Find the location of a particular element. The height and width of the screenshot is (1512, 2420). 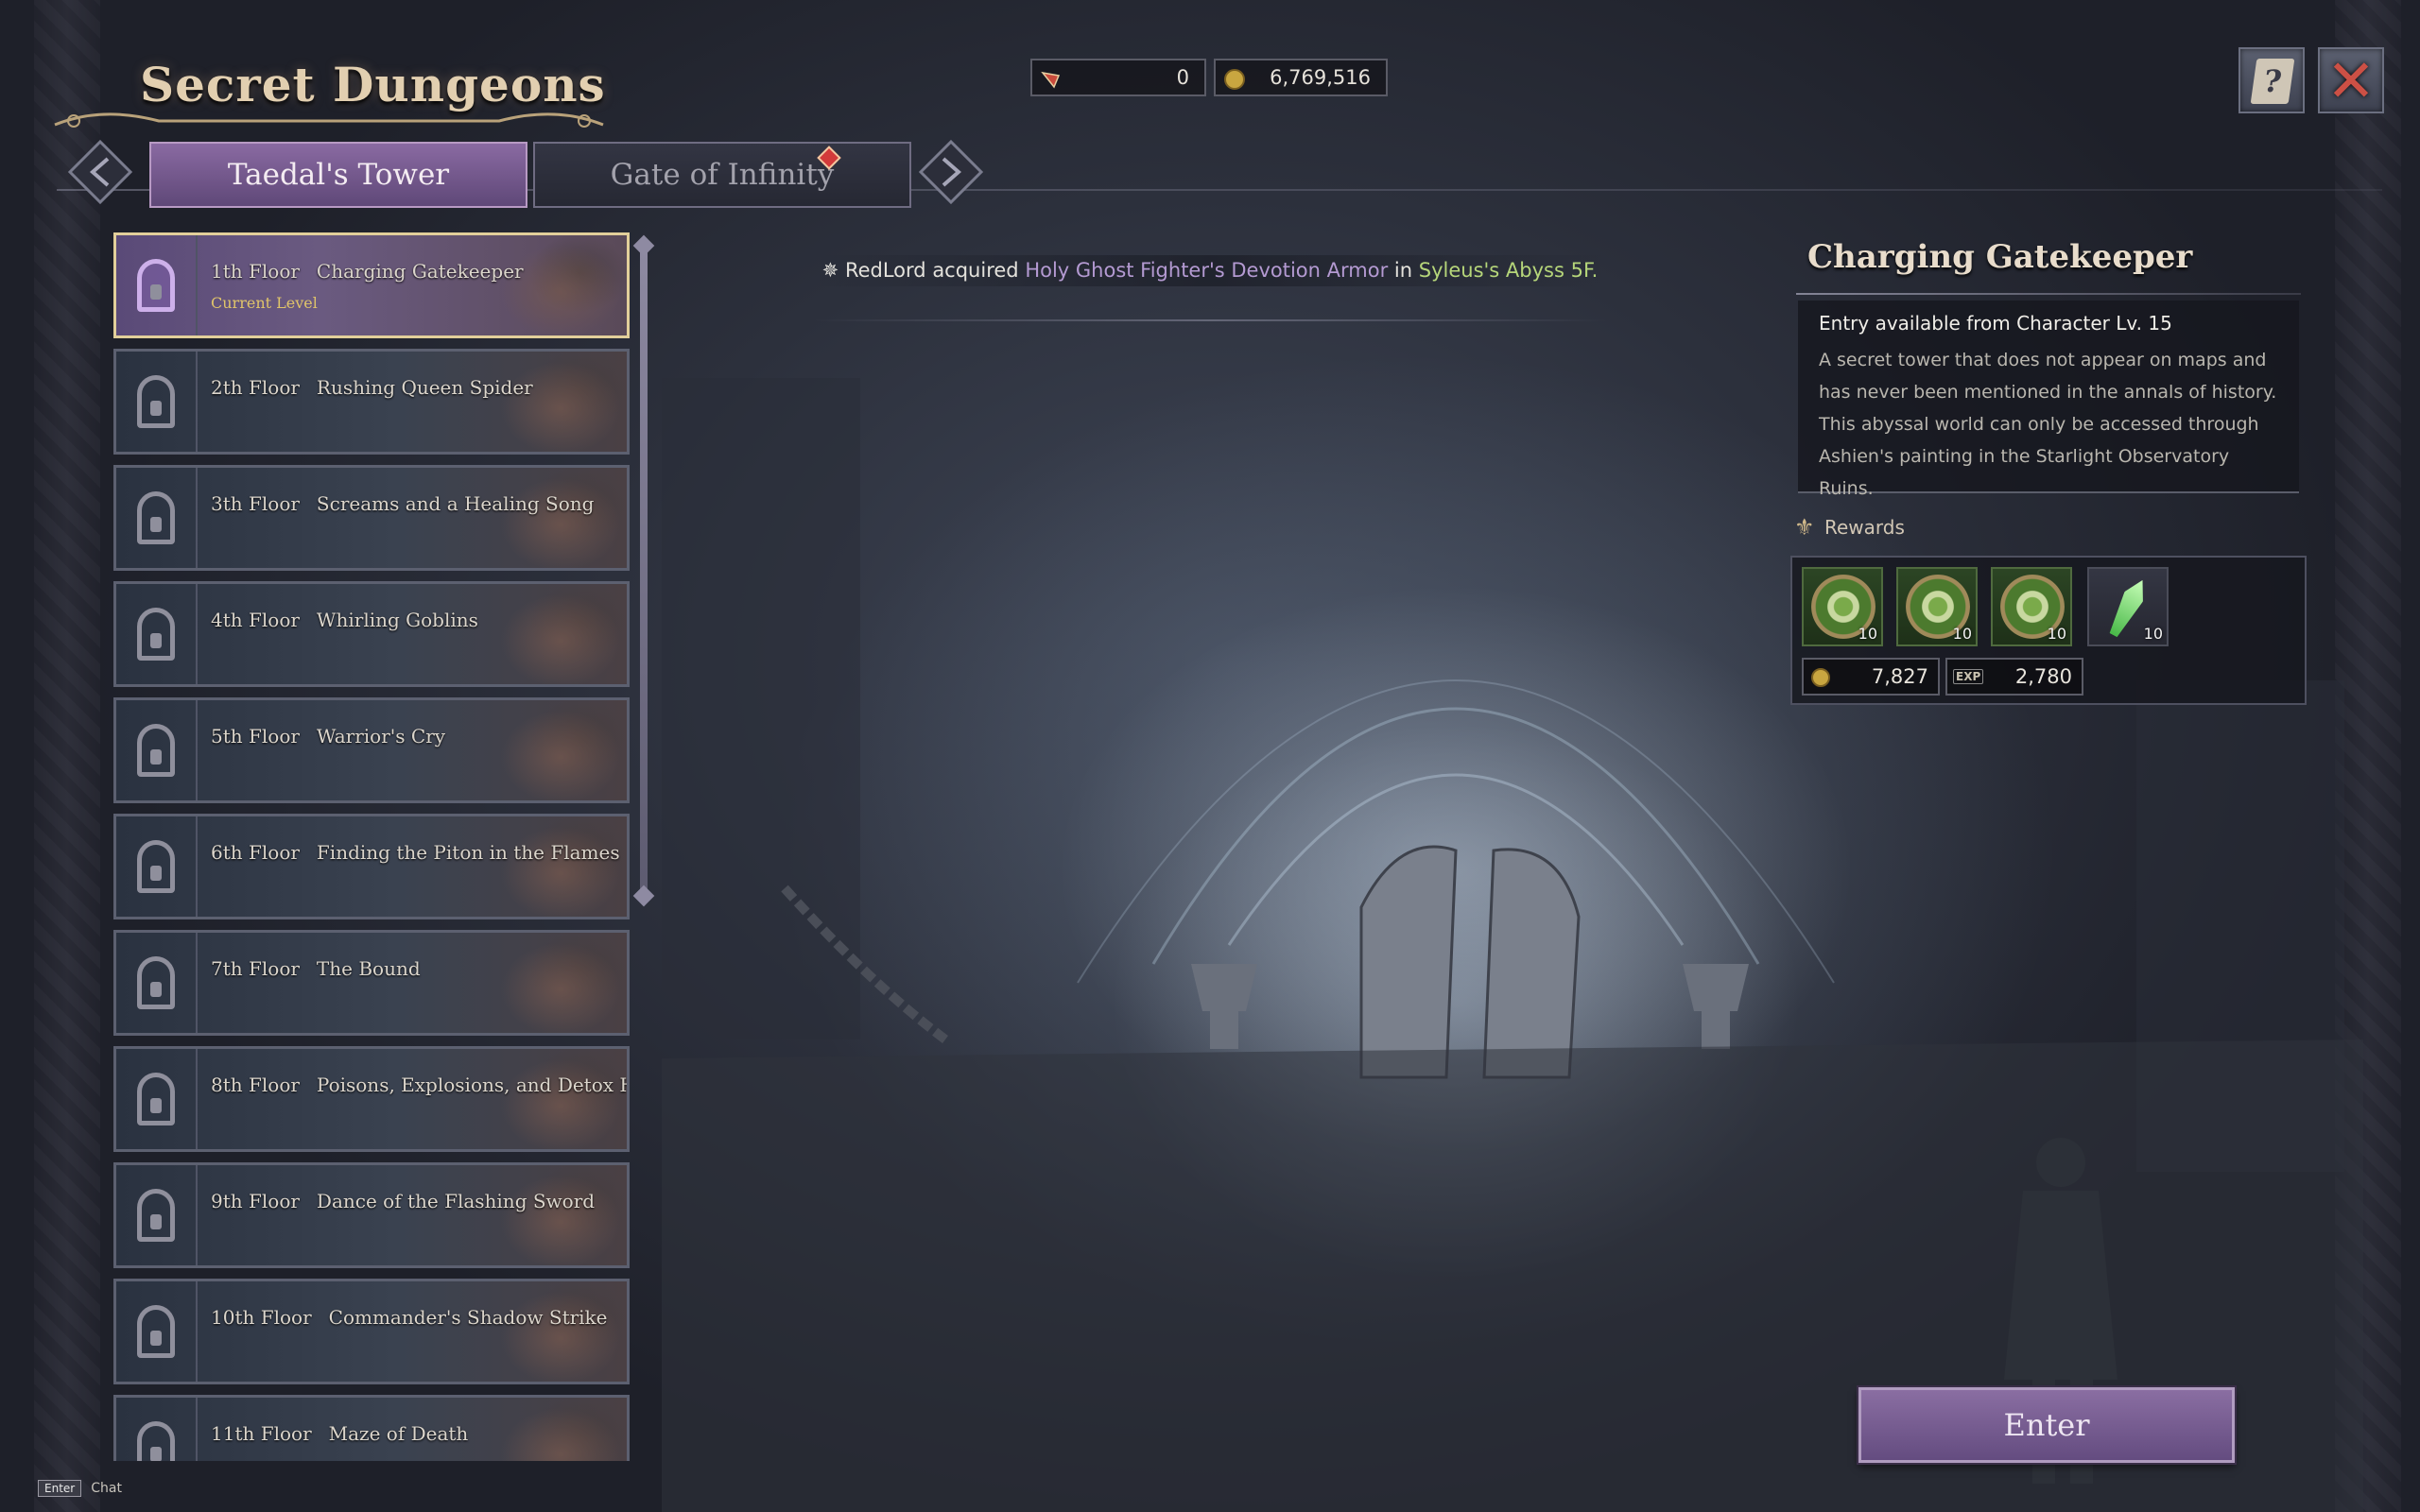

close-icon: ✕ is located at coordinates (2351, 80).